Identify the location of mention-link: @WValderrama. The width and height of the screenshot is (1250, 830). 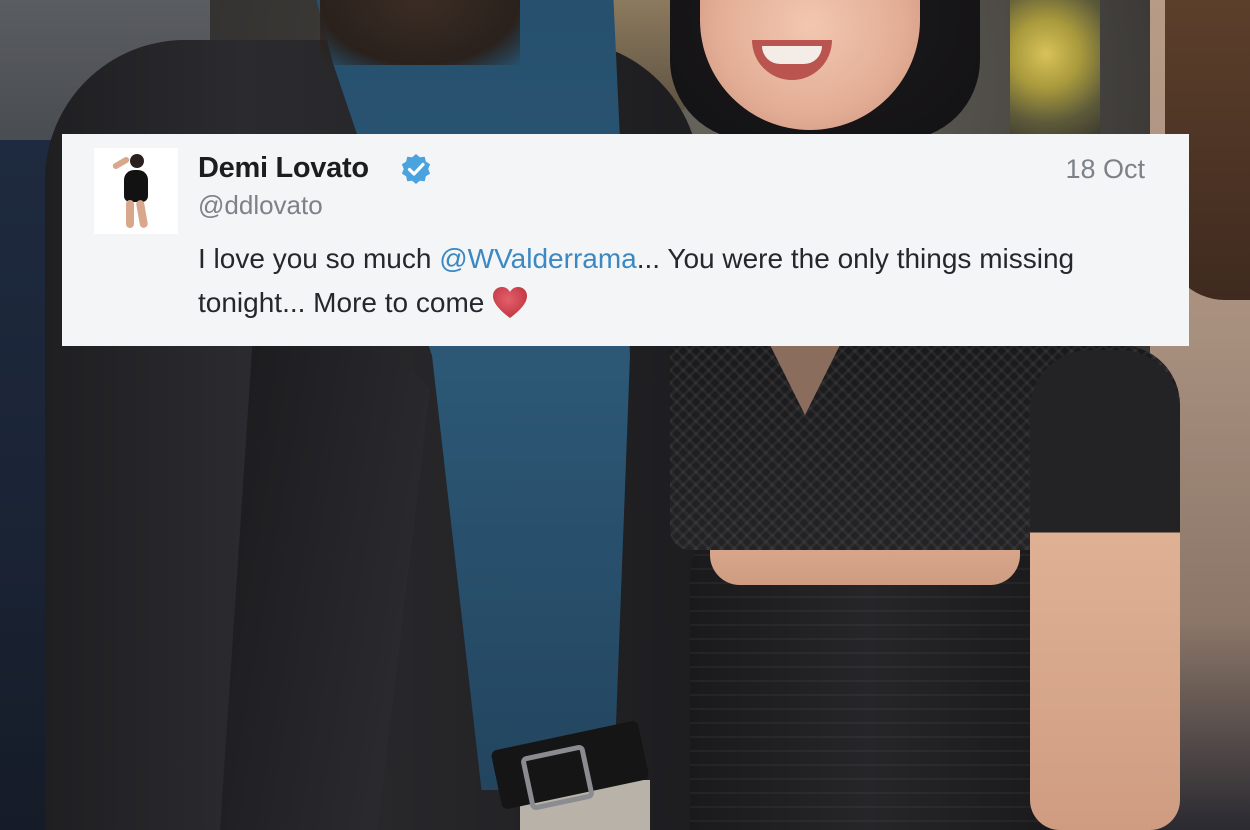
(538, 258).